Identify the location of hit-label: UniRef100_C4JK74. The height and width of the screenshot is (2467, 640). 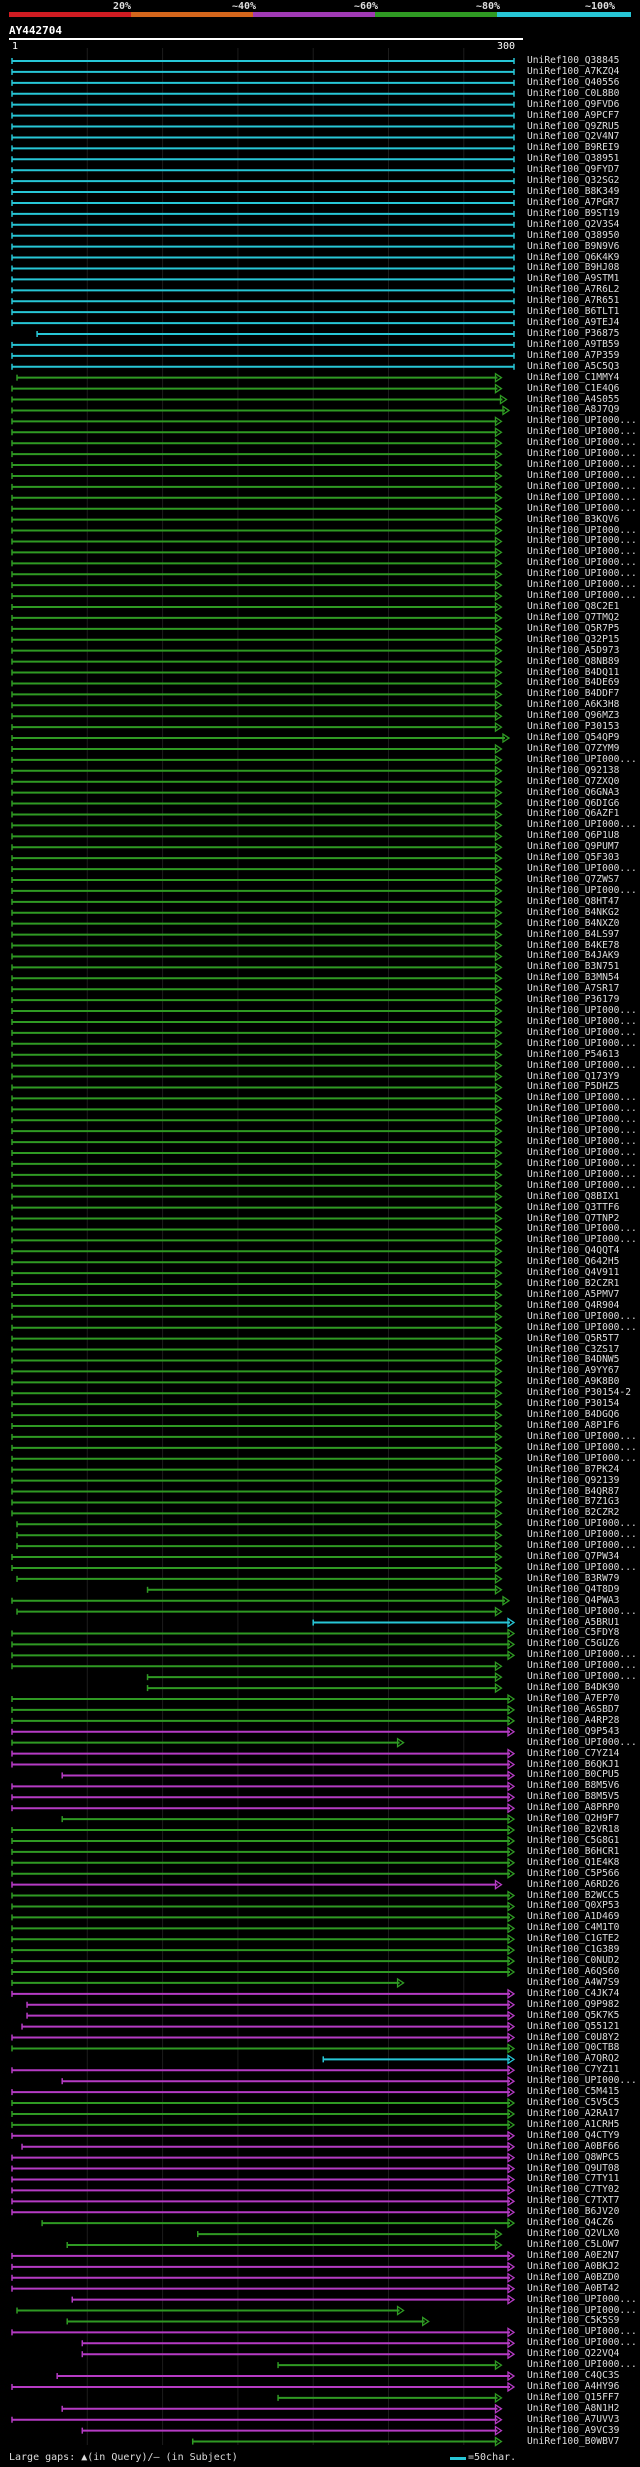
(573, 1993).